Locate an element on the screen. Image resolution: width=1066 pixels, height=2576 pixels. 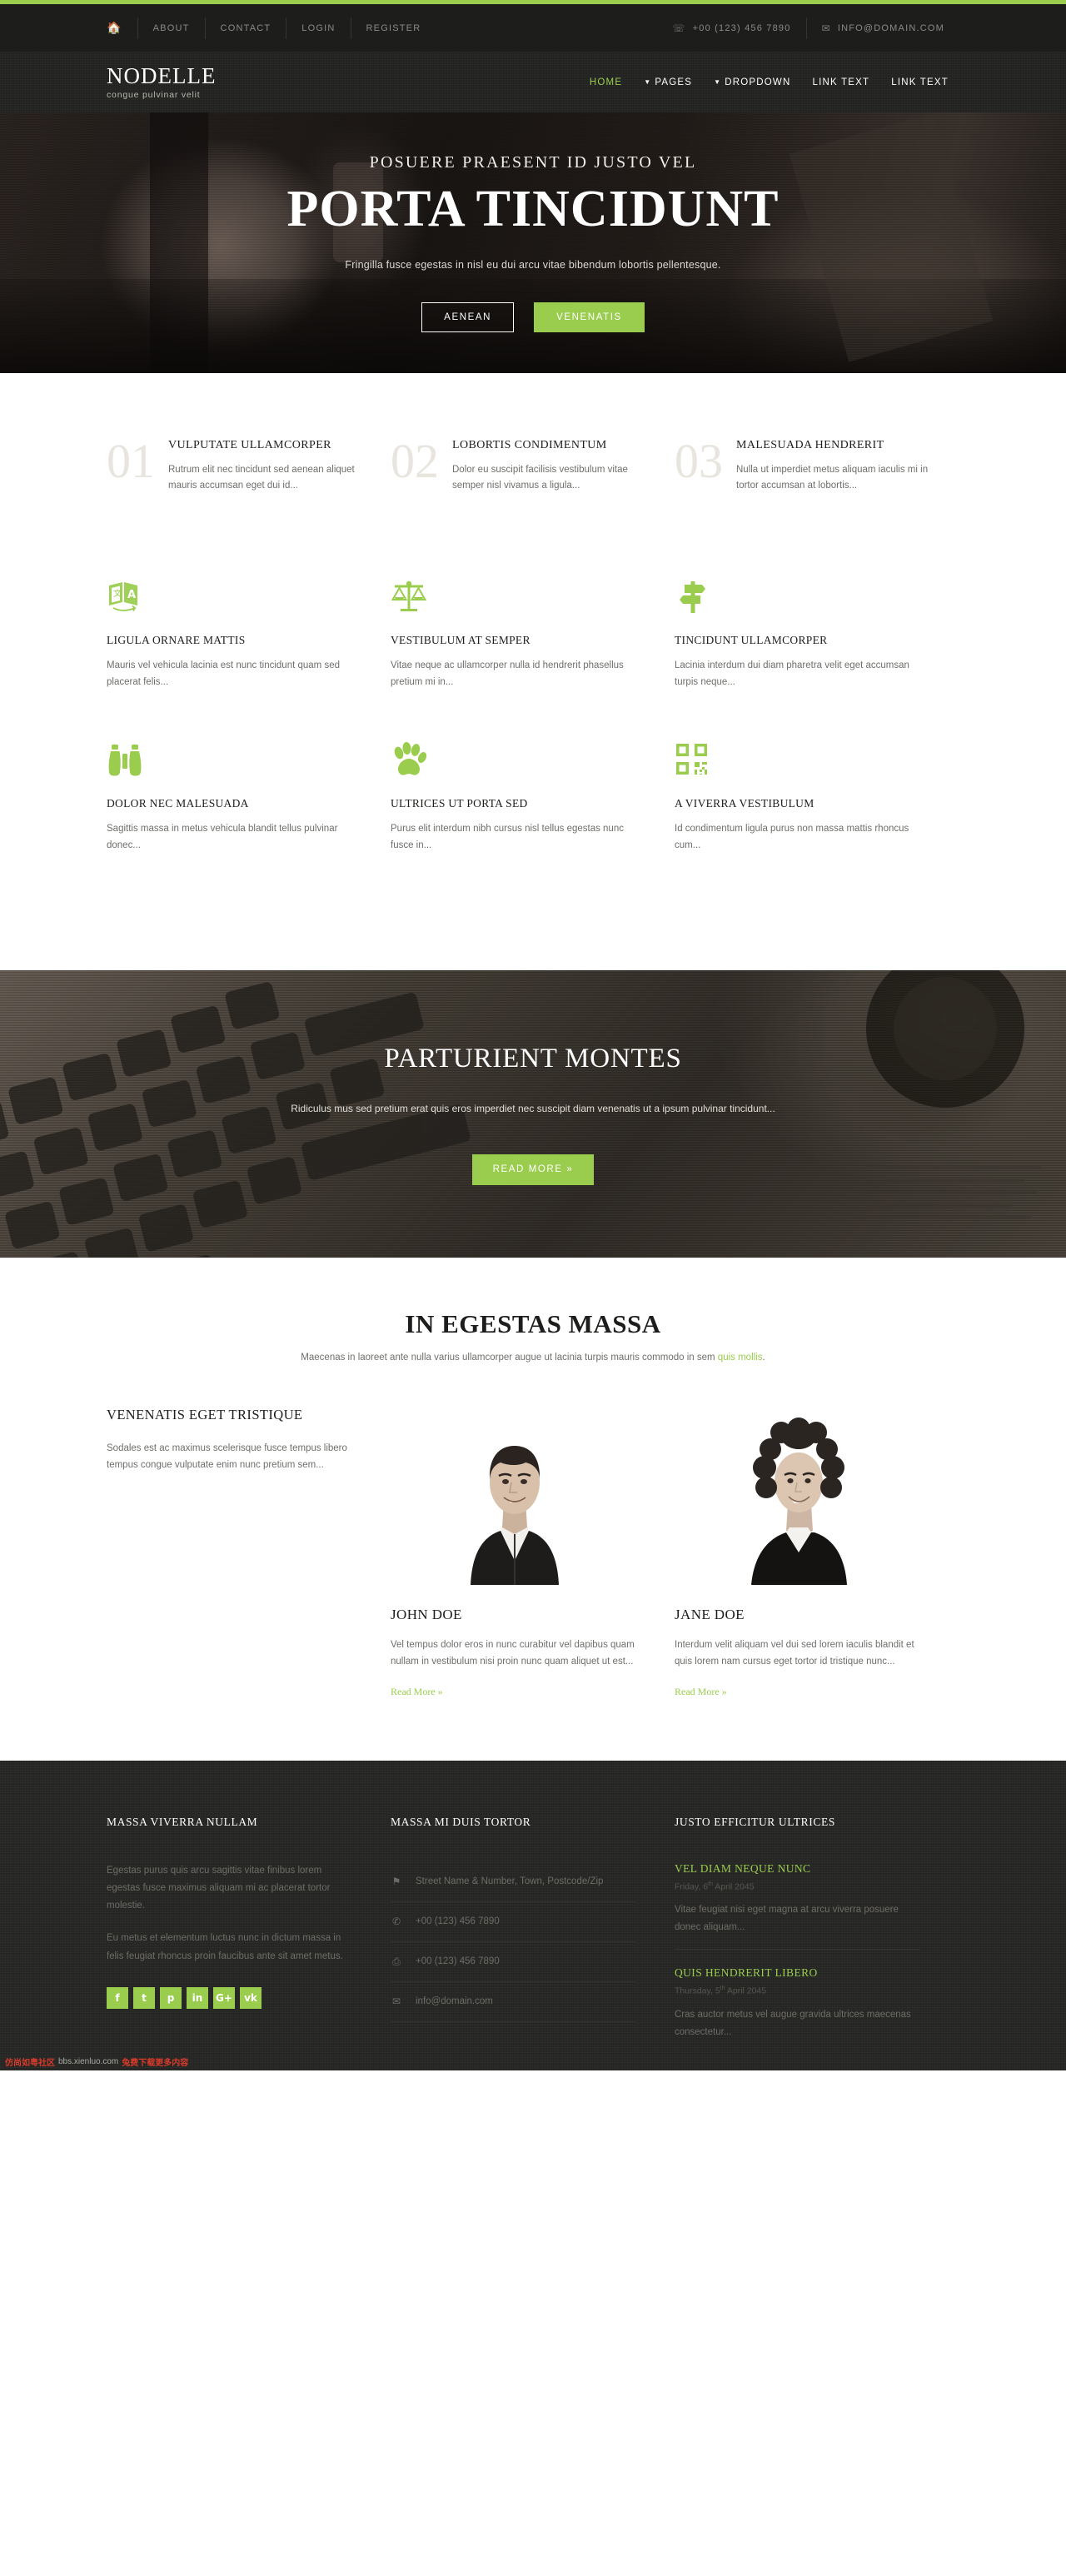
pinterest-icon: p is located at coordinates (171, 1997).